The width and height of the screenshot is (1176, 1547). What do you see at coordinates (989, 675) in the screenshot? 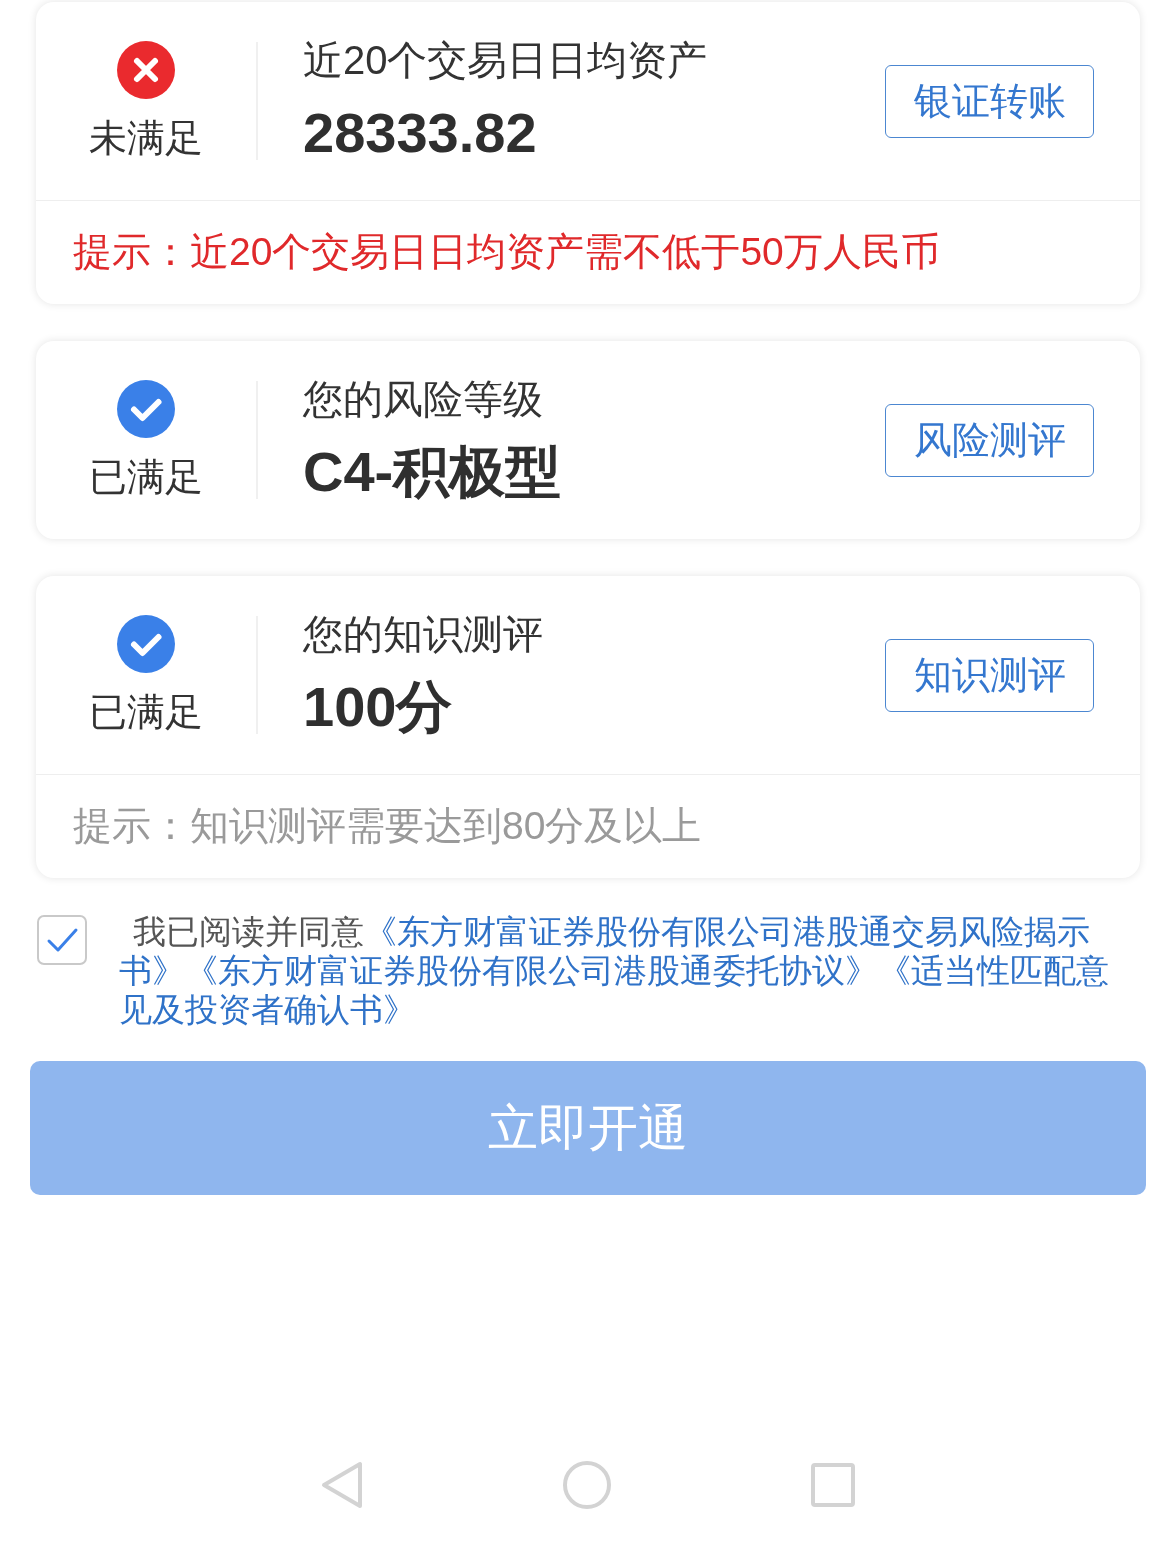
I see `action-button: 知识测评` at bounding box center [989, 675].